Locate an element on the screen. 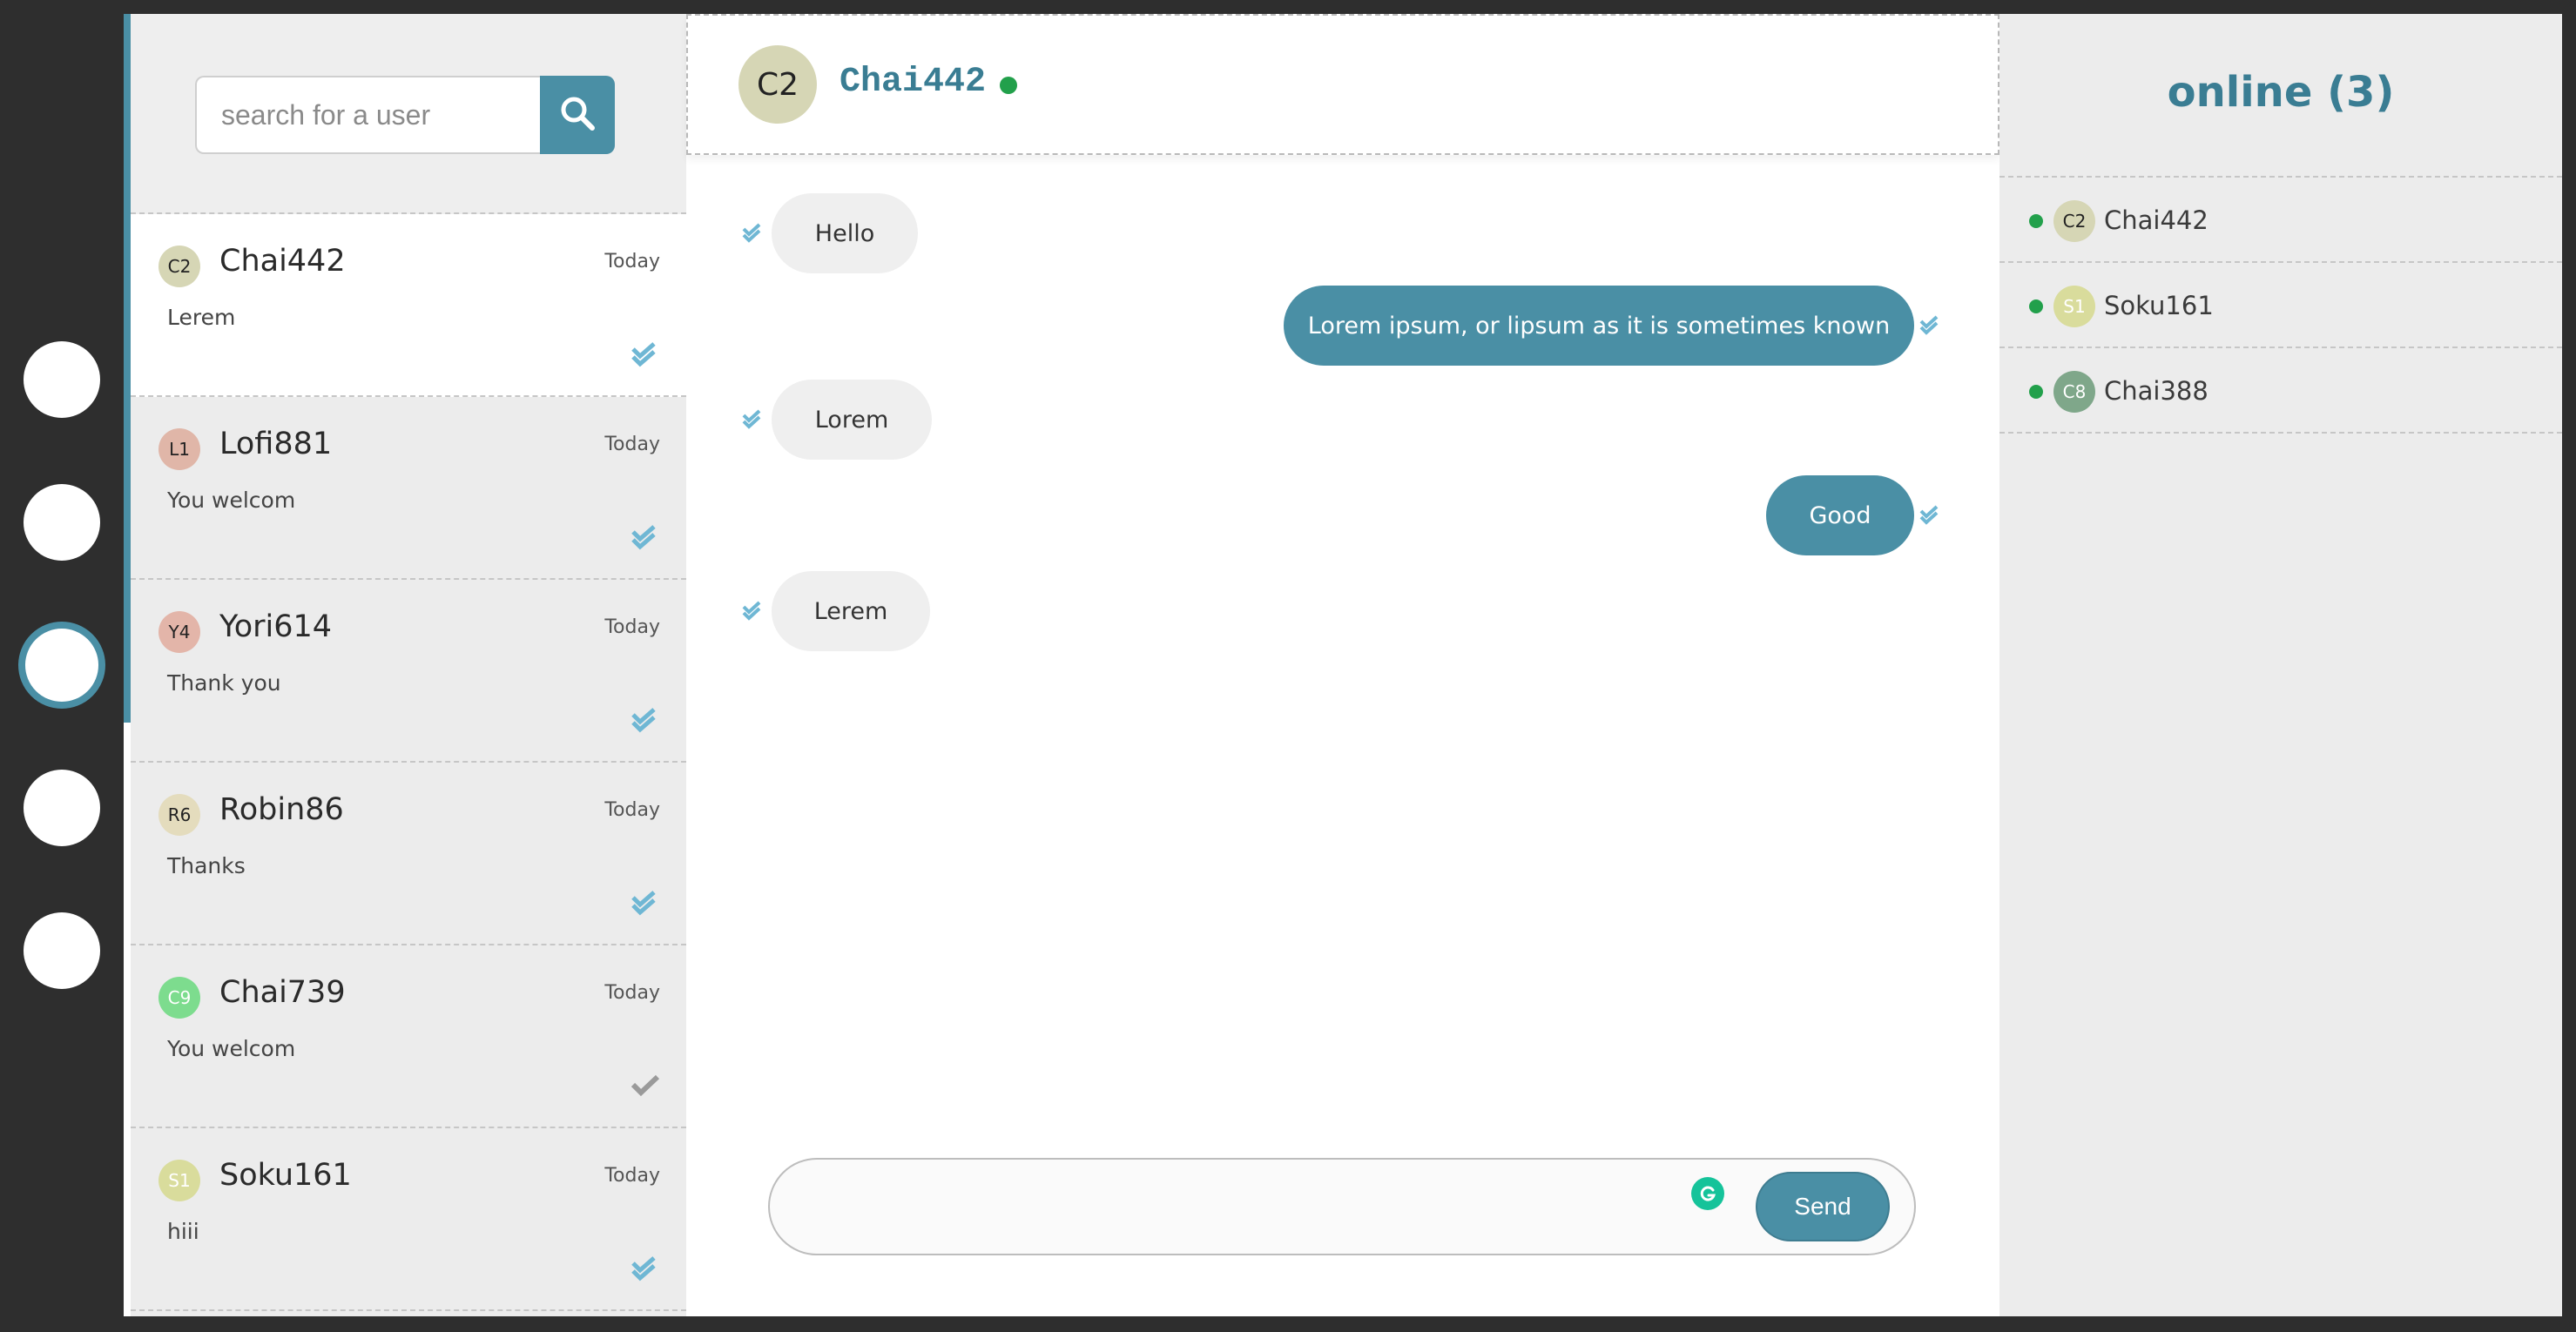  incoming-message: Lorem is located at coordinates (852, 420).